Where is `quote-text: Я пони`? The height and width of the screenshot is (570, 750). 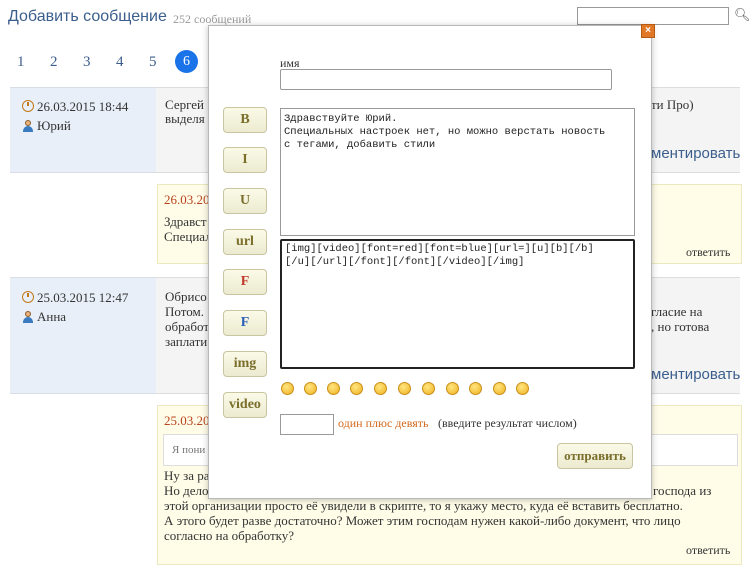
quote-text: Я пони is located at coordinates (189, 450).